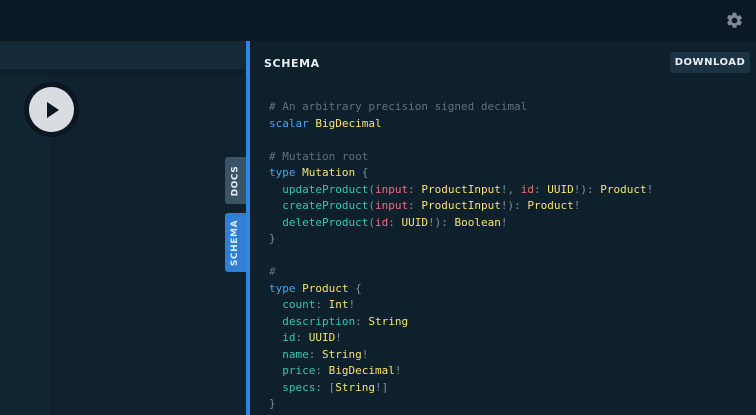 The image size is (756, 415). Describe the element at coordinates (325, 205) in the screenshot. I see `schema-code-token: createProduct` at that location.